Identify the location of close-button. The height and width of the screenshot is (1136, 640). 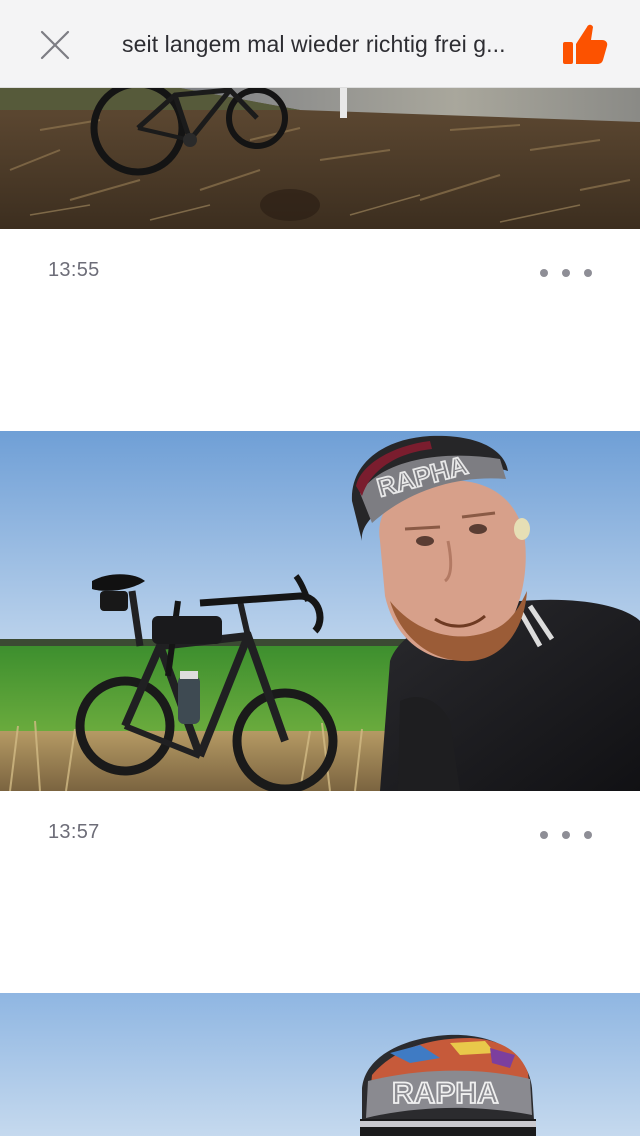
(55, 45).